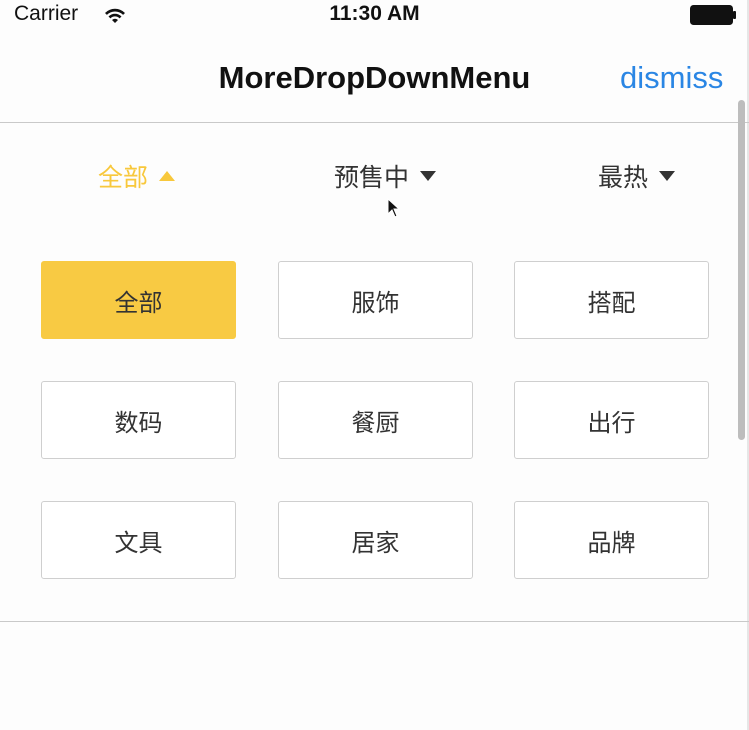  I want to click on category-button-brand: 品牌, so click(611, 540).